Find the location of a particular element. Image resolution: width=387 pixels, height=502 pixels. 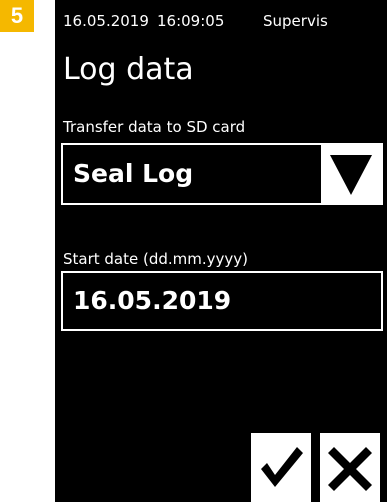

status-time: 16:09:05 is located at coordinates (191, 21).